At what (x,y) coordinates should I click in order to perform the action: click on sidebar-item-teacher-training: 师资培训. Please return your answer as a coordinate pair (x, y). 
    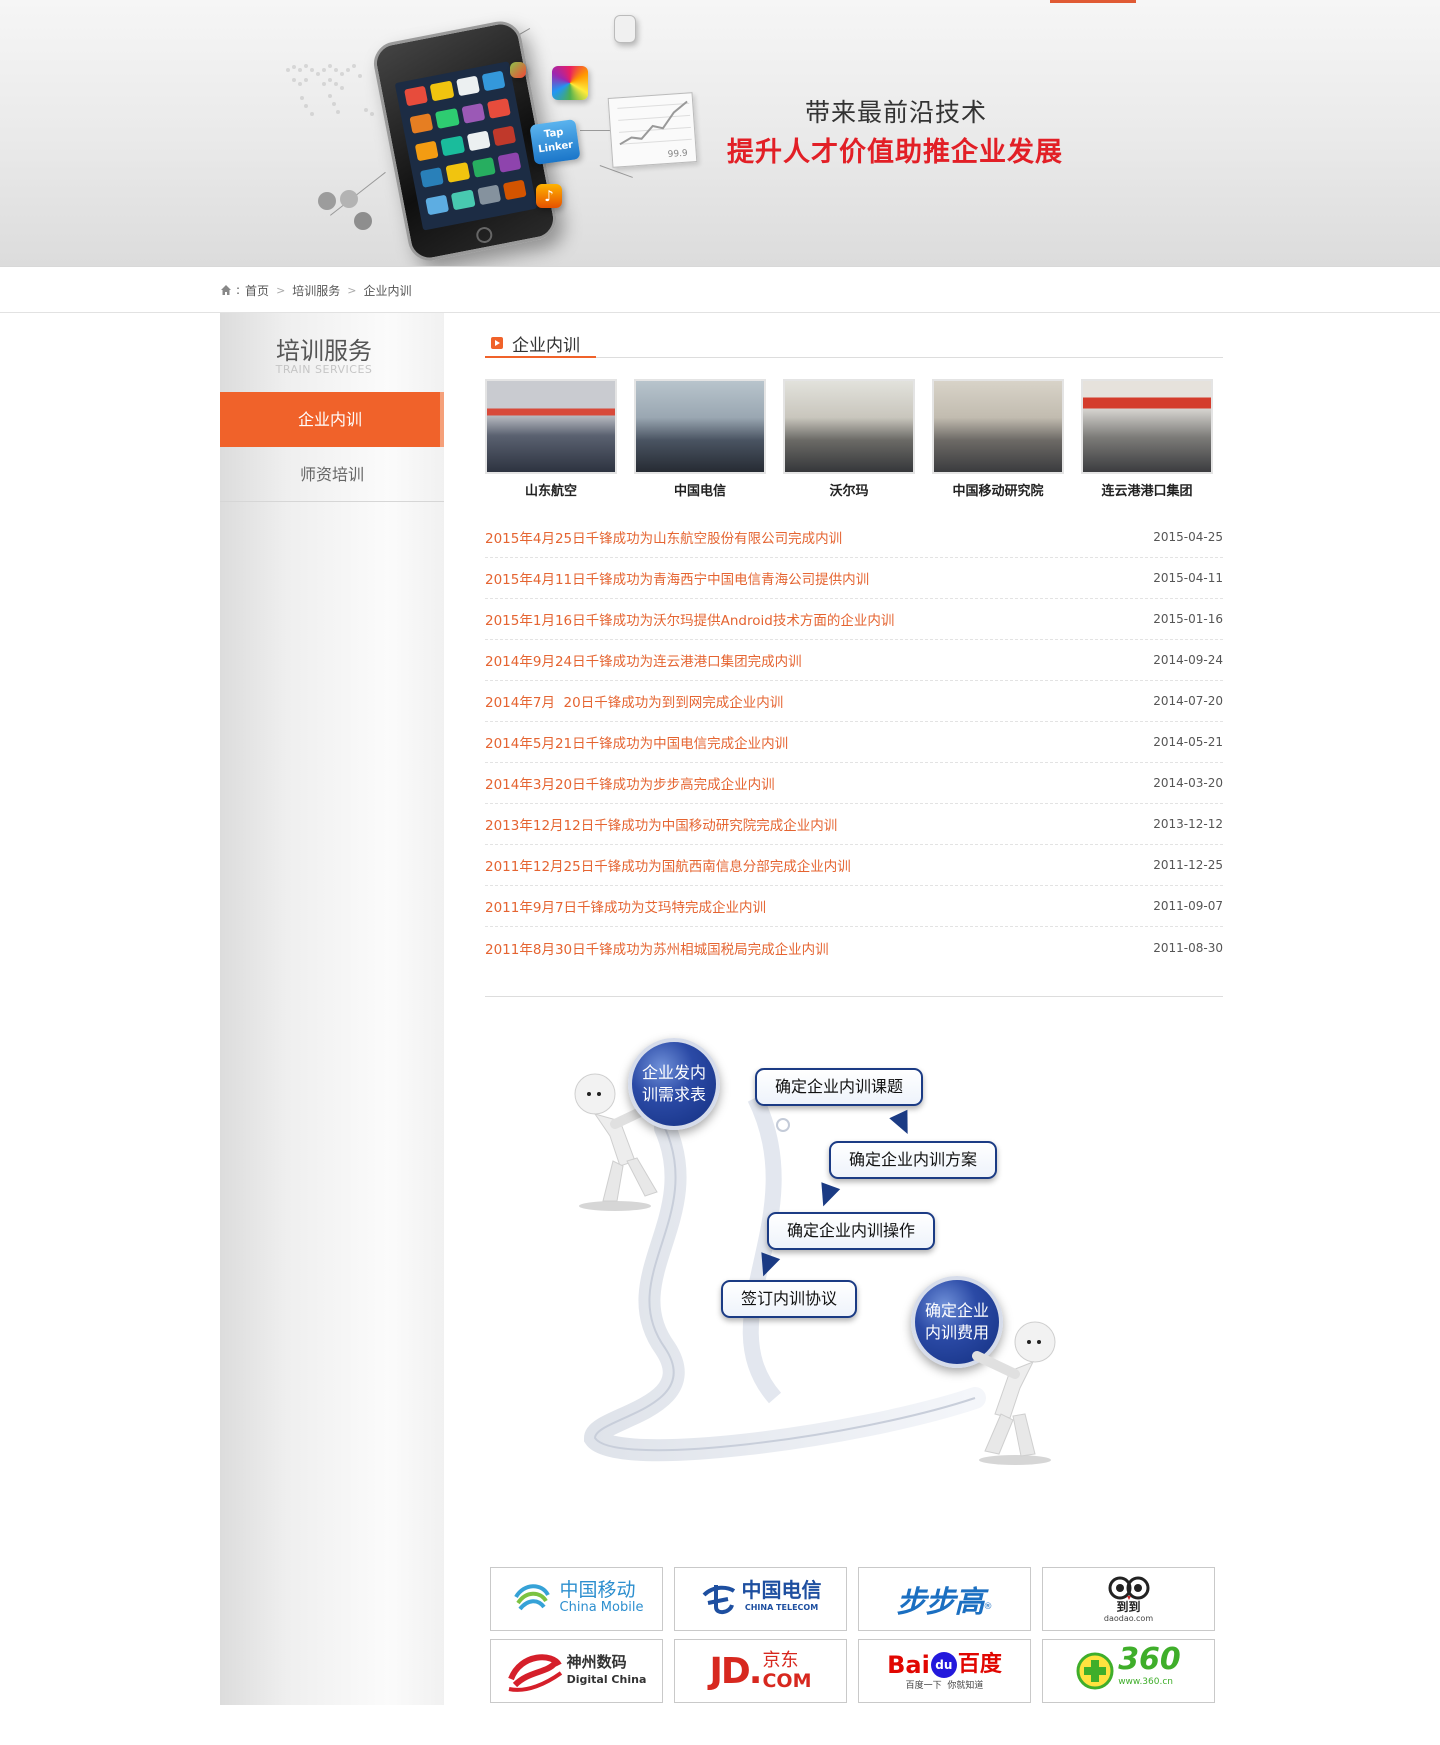
    Looking at the image, I should click on (332, 474).